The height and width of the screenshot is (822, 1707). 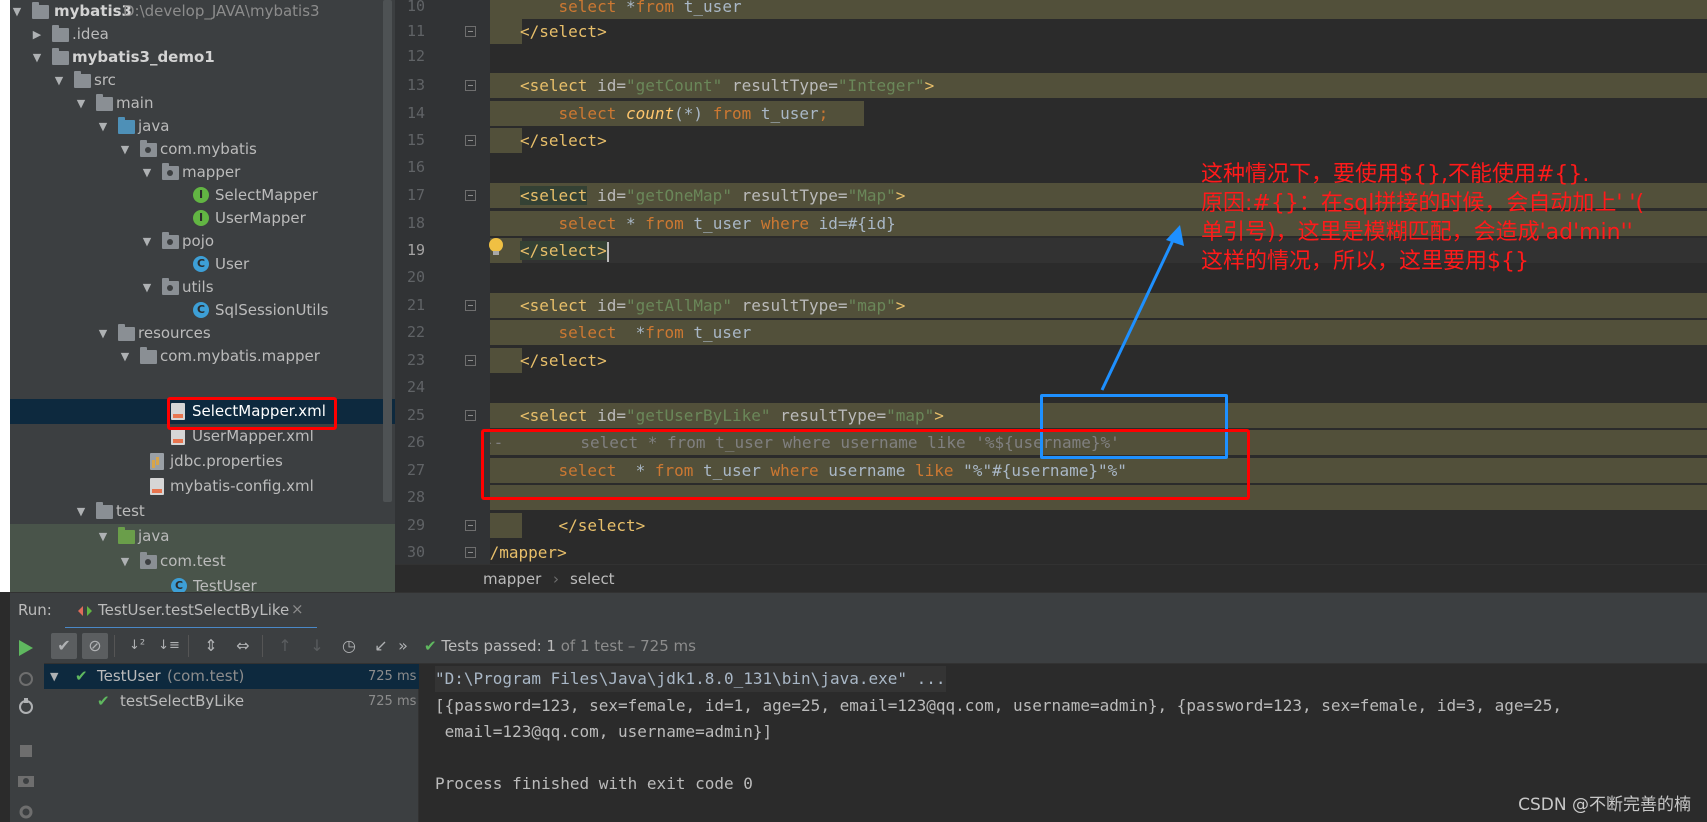 I want to click on line-number: 10, so click(x=415, y=7).